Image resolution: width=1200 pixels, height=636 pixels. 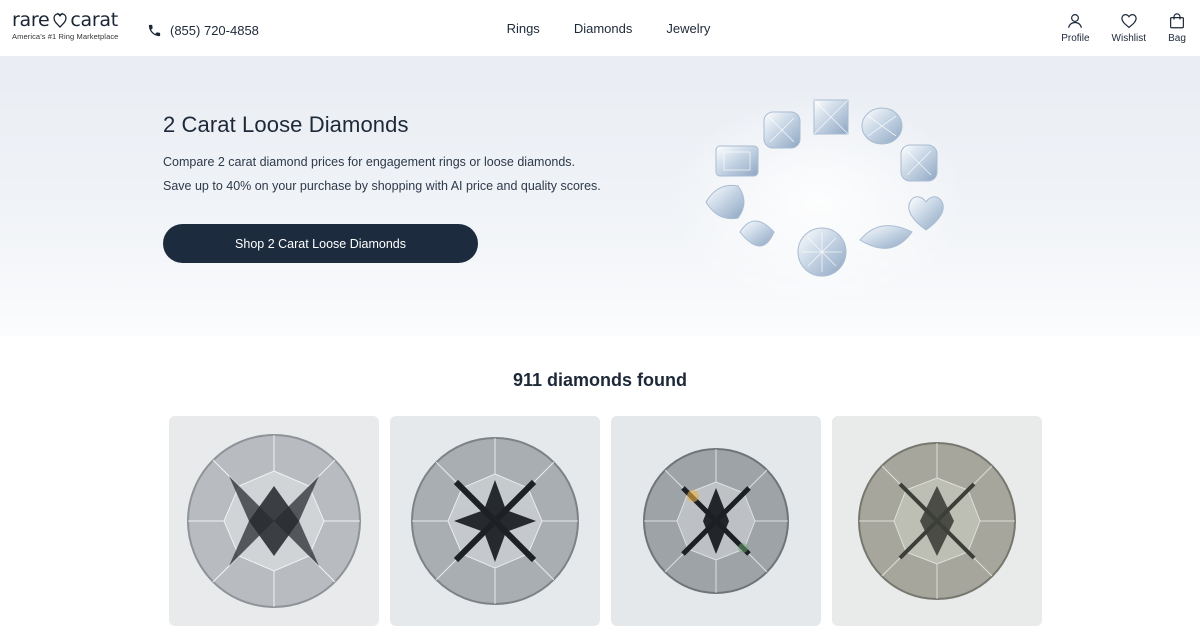 I want to click on header-actions: Profile Wishlist Bag, so click(x=1123, y=28).